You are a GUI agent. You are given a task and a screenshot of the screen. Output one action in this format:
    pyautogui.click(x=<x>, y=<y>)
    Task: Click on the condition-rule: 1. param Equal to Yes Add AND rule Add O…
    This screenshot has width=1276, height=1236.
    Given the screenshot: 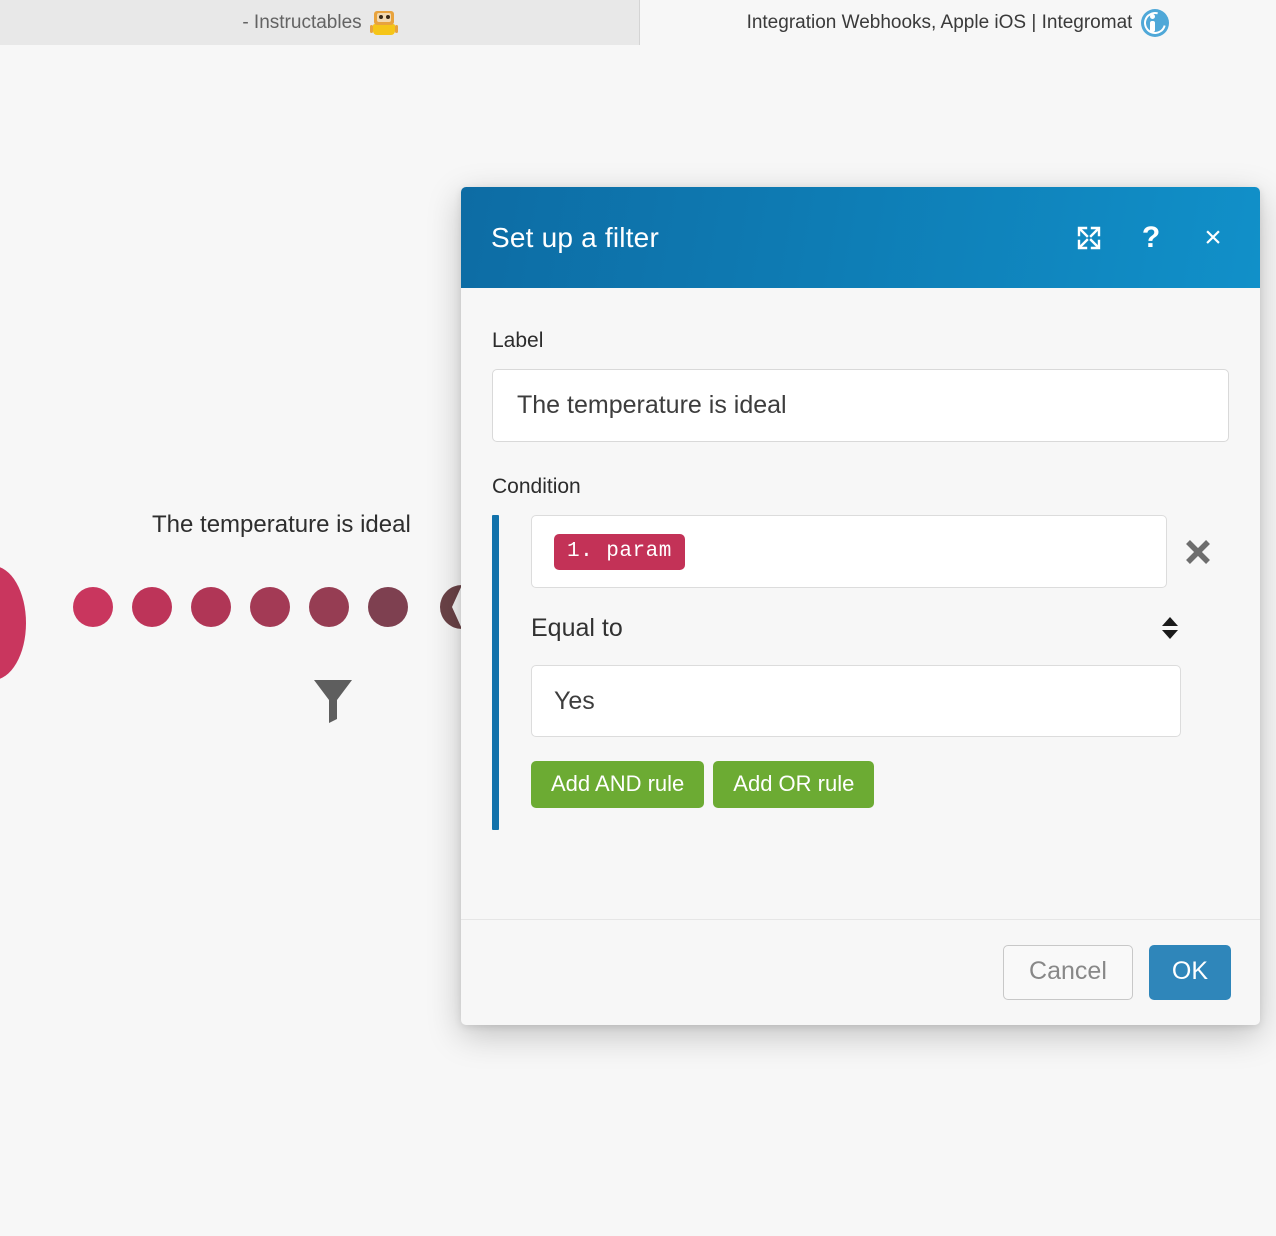 What is the action you would take?
    pyautogui.click(x=880, y=672)
    